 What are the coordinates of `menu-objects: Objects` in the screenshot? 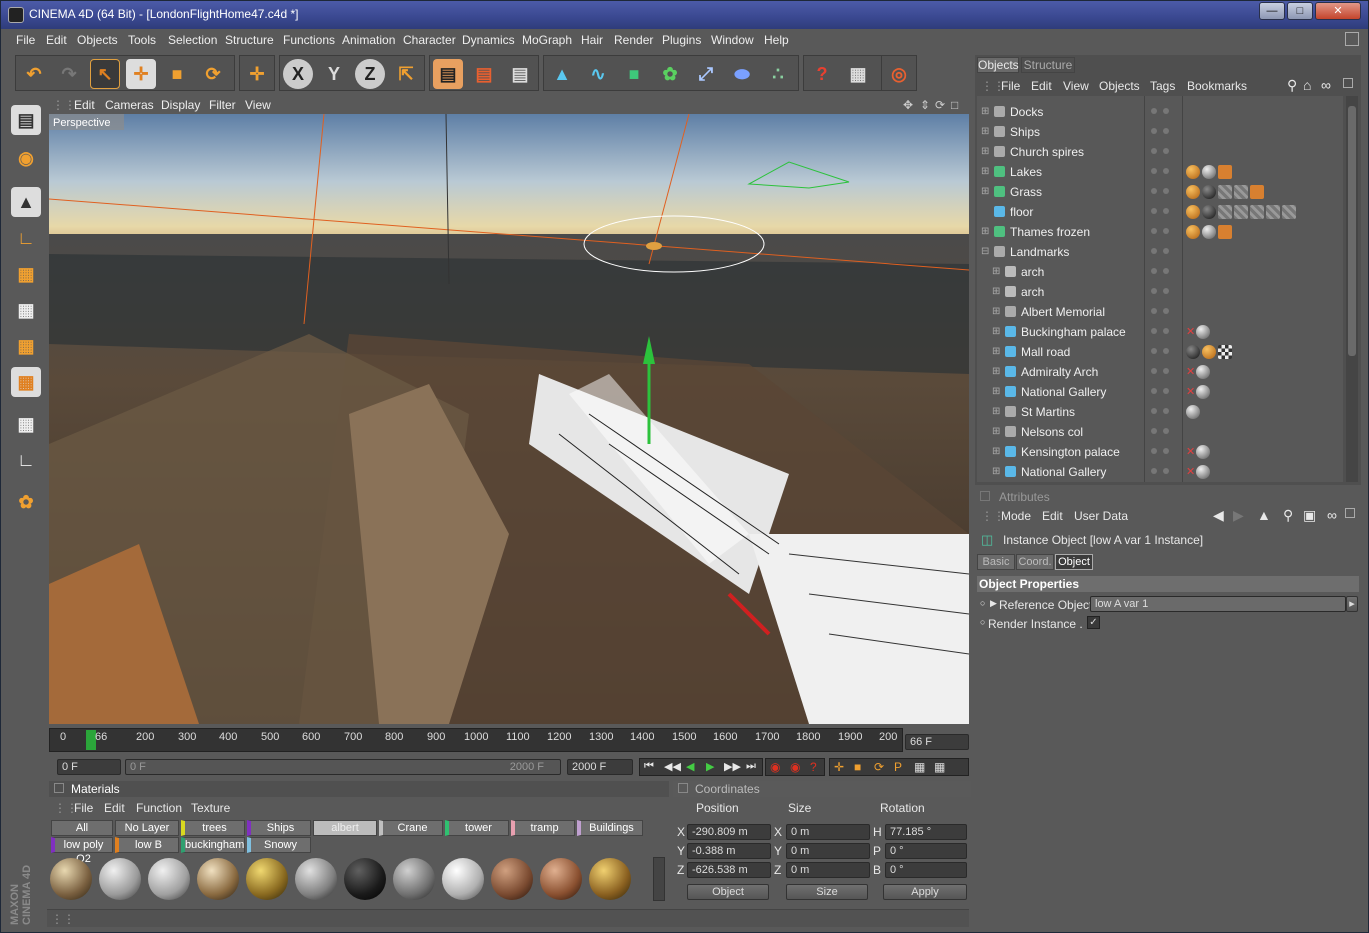 It's located at (97, 40).